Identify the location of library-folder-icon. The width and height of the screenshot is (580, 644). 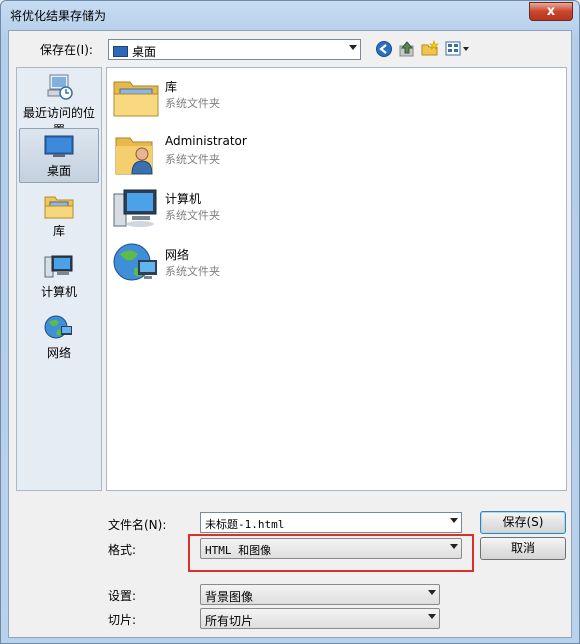
(136, 99).